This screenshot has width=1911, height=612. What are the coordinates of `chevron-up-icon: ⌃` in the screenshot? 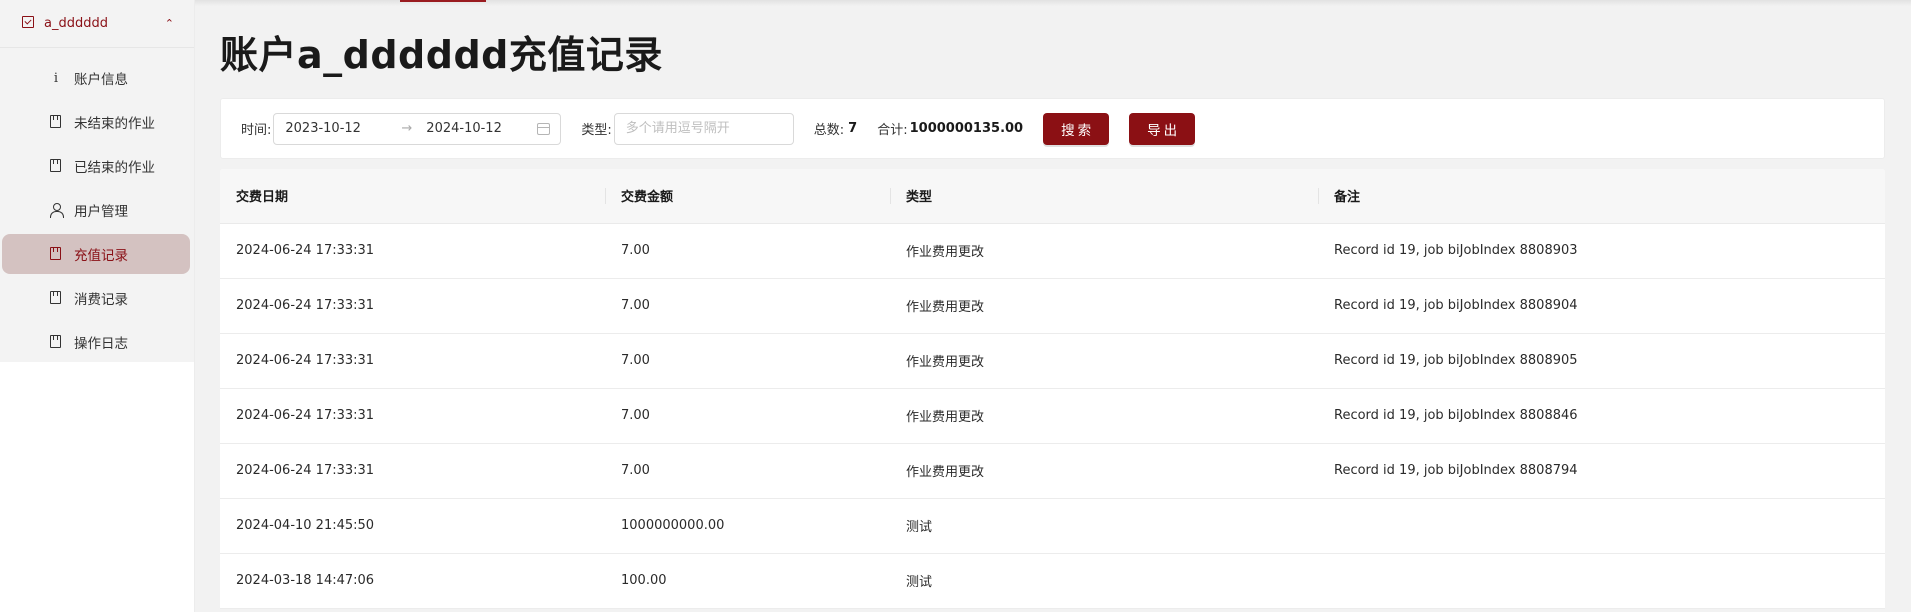 It's located at (169, 23).